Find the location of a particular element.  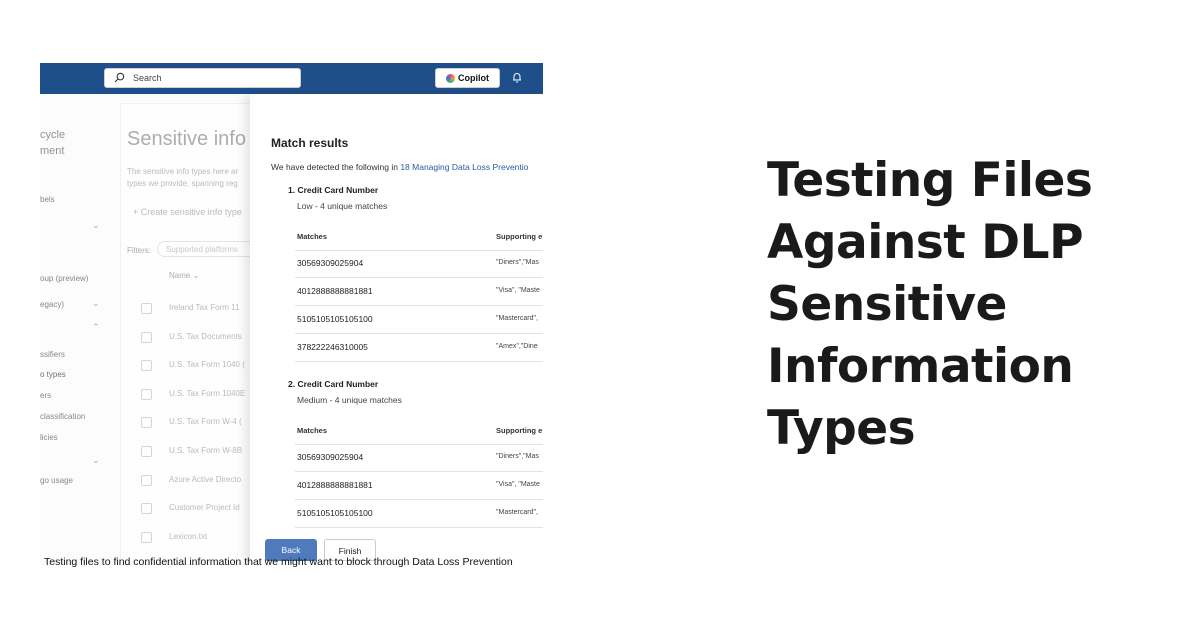

name-column-header: Name ⌄ is located at coordinates (184, 275).